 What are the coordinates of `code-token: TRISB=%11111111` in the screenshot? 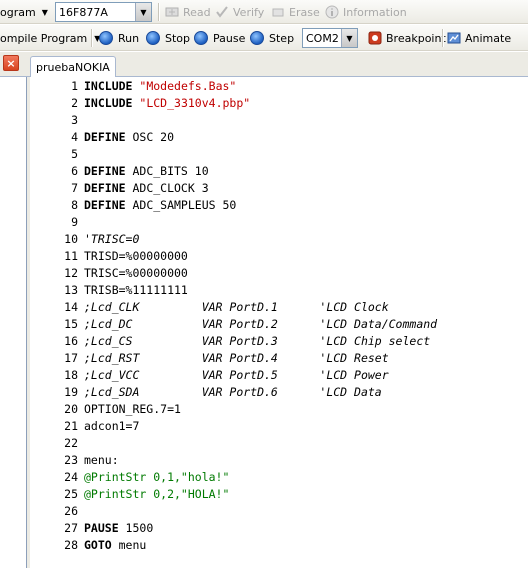 It's located at (136, 290).